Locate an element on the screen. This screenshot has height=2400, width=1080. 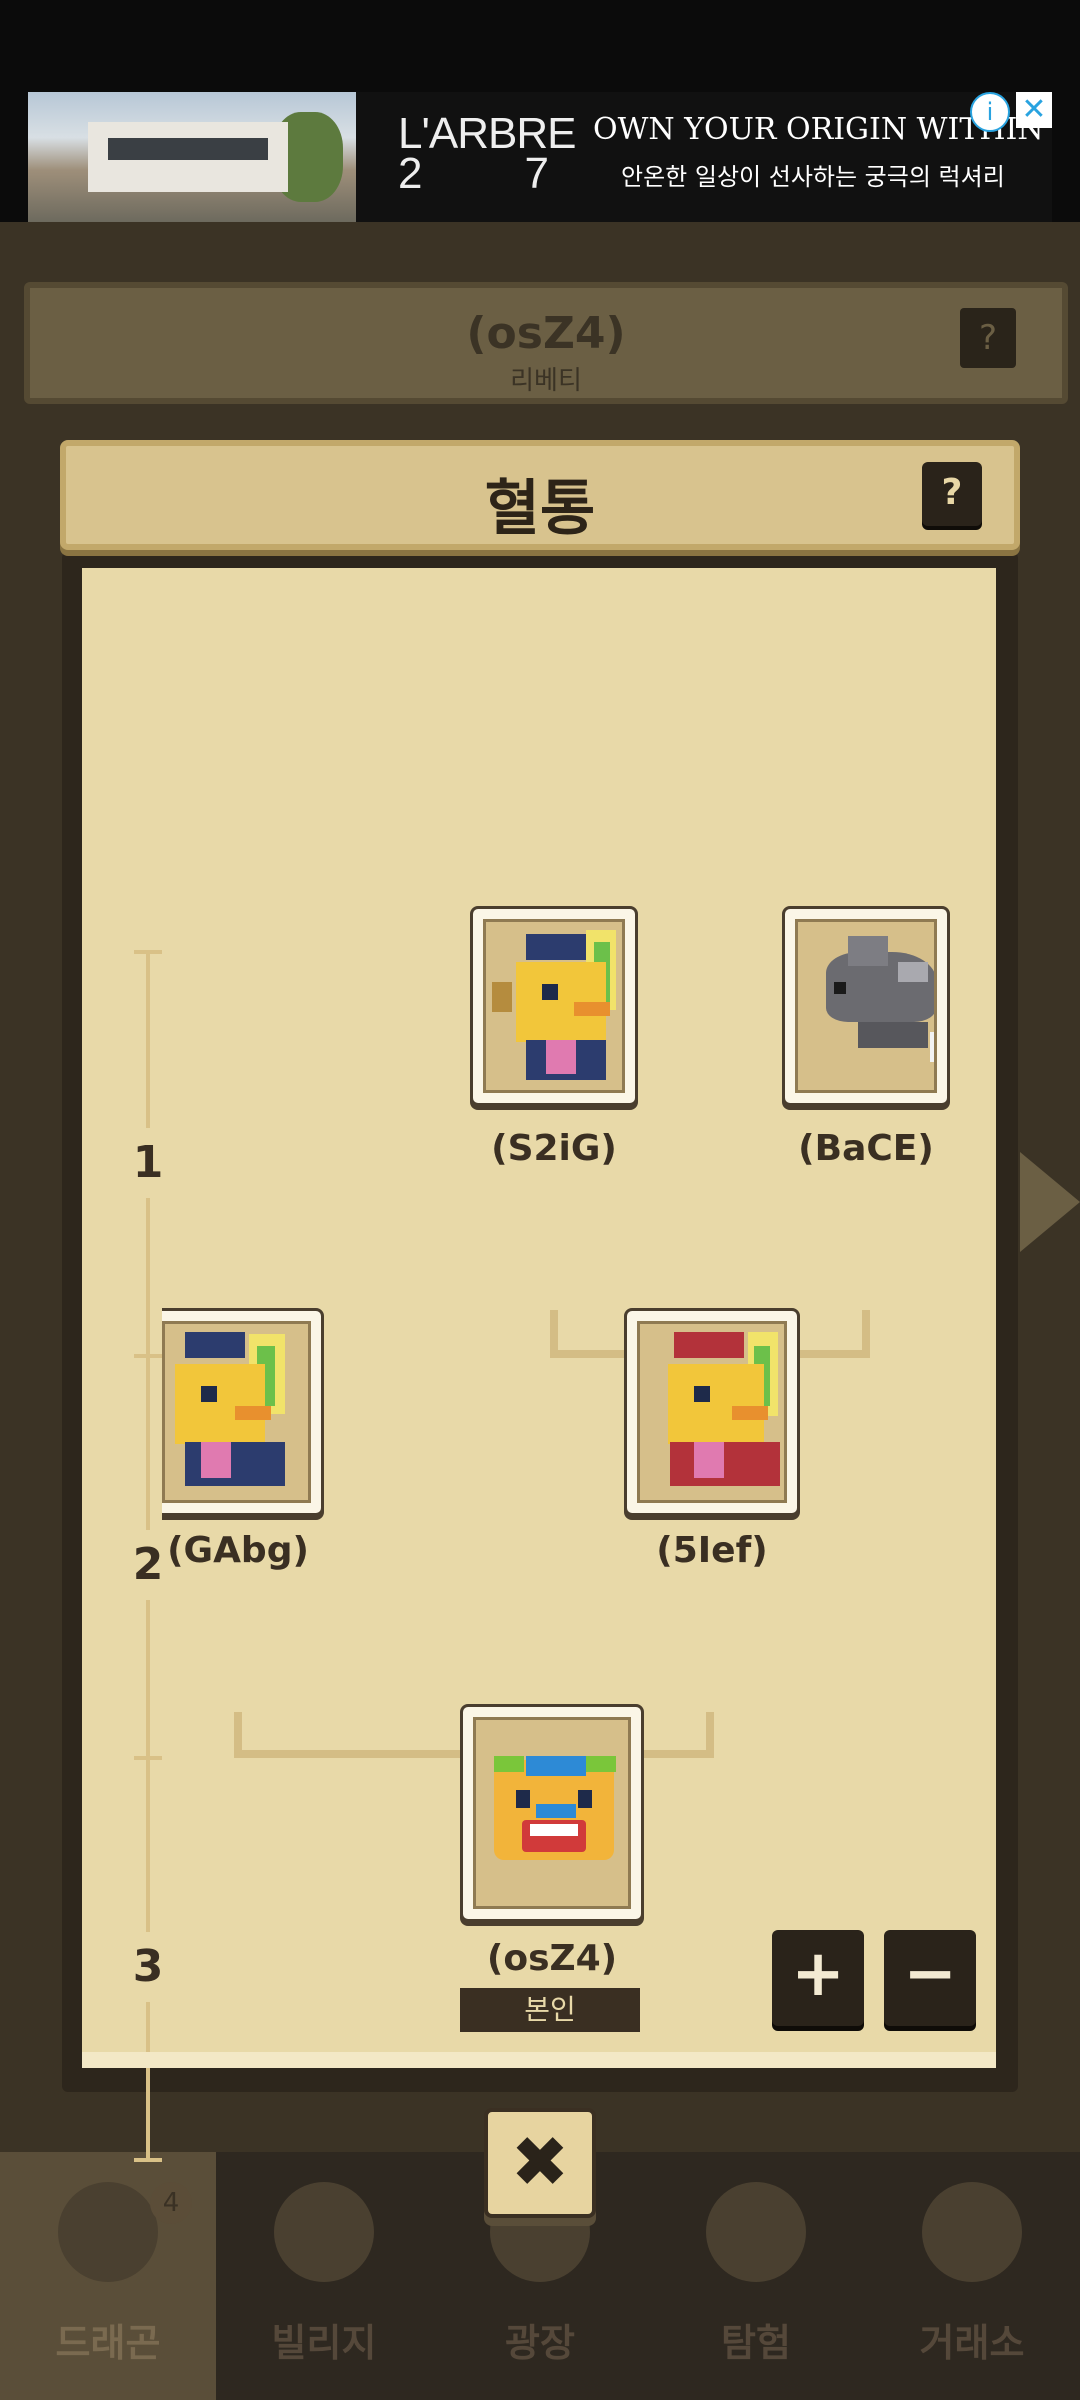
ad-subline: 안온한 일상이 선사하는 궁극의 럭셔리 is located at coordinates (813, 177).